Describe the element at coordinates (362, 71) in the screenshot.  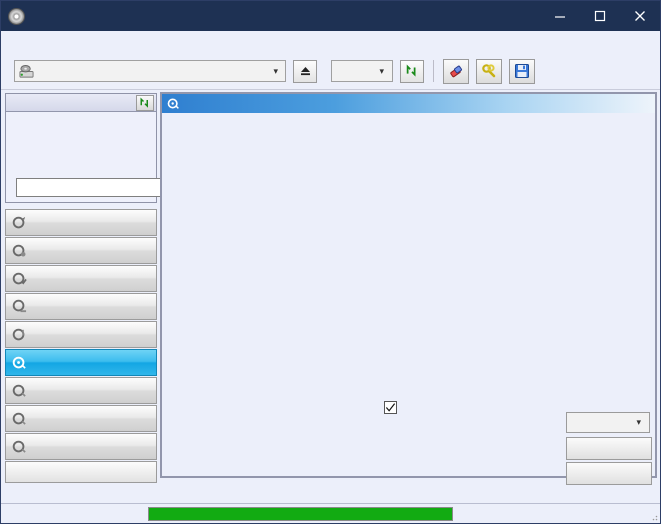
I see `speed-select: ▾` at that location.